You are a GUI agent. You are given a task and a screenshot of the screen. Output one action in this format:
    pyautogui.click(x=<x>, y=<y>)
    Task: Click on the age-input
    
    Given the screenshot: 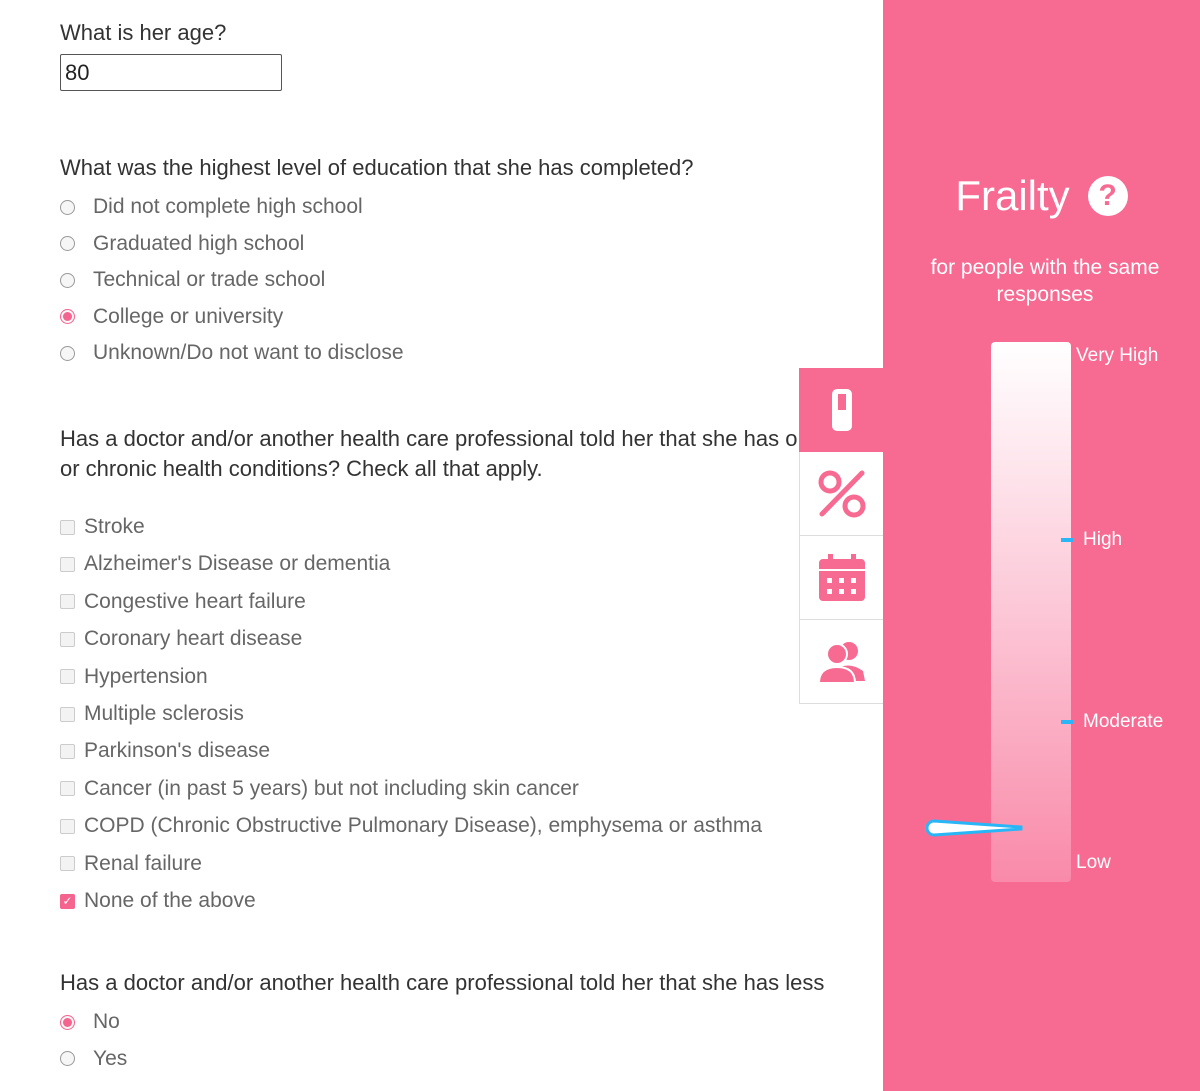 What is the action you would take?
    pyautogui.click(x=171, y=72)
    